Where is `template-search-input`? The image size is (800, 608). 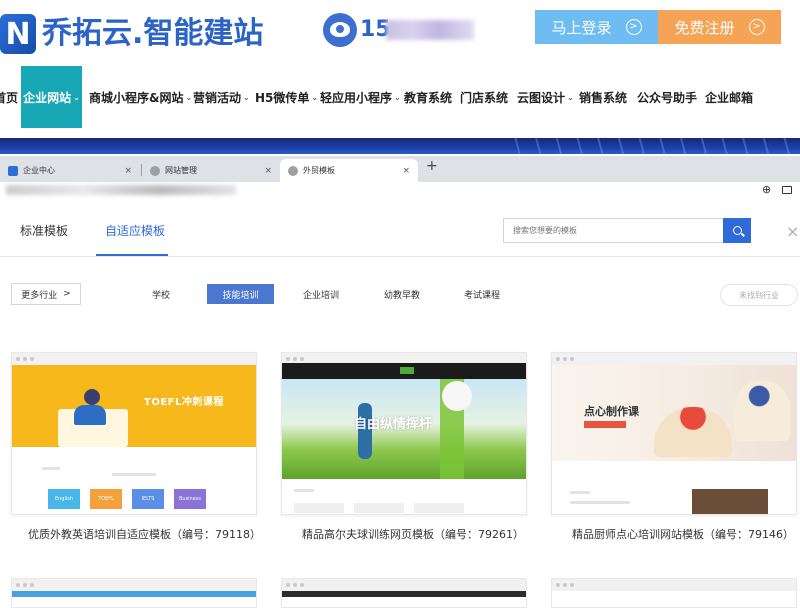 template-search-input is located at coordinates (613, 230).